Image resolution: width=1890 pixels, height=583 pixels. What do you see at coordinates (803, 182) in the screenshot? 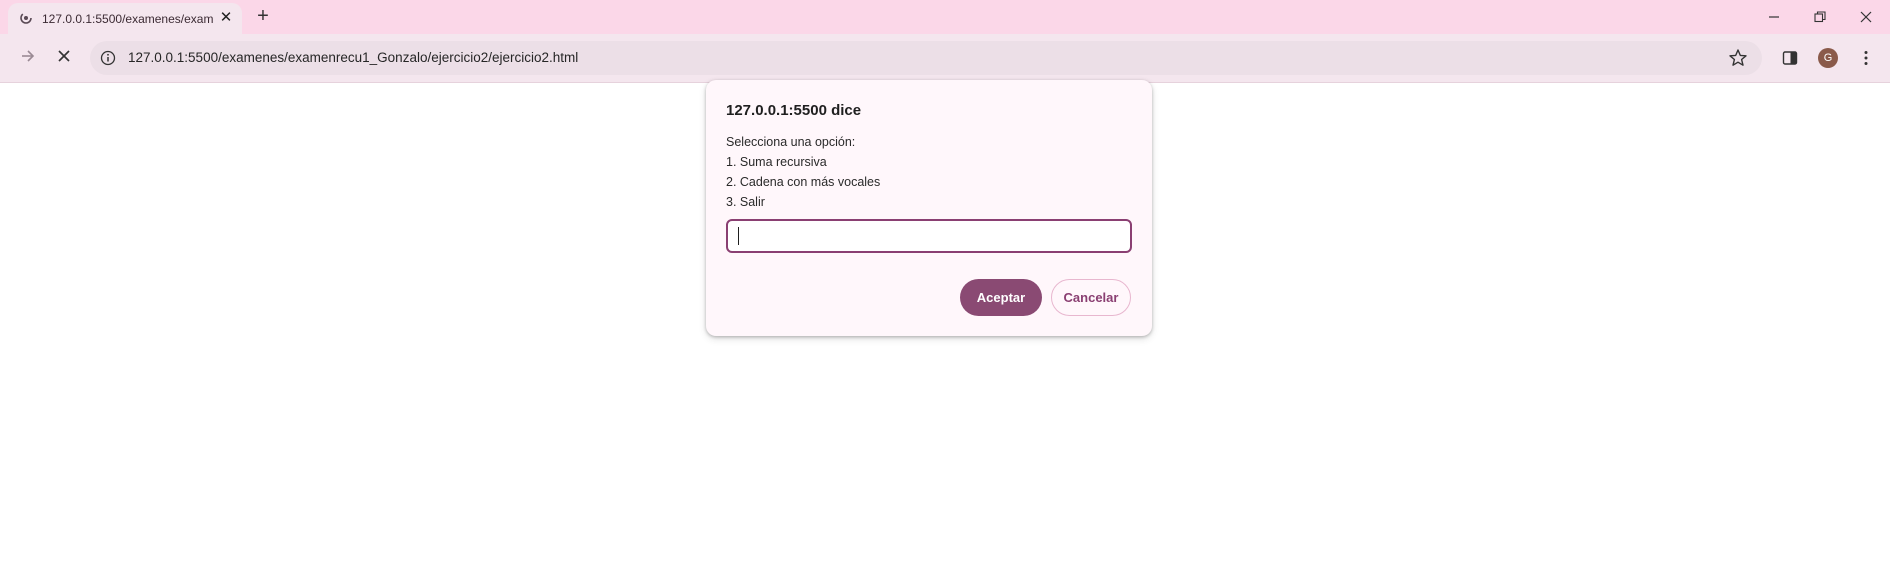
I see `message-line: 2. Cadena con más vocales` at bounding box center [803, 182].